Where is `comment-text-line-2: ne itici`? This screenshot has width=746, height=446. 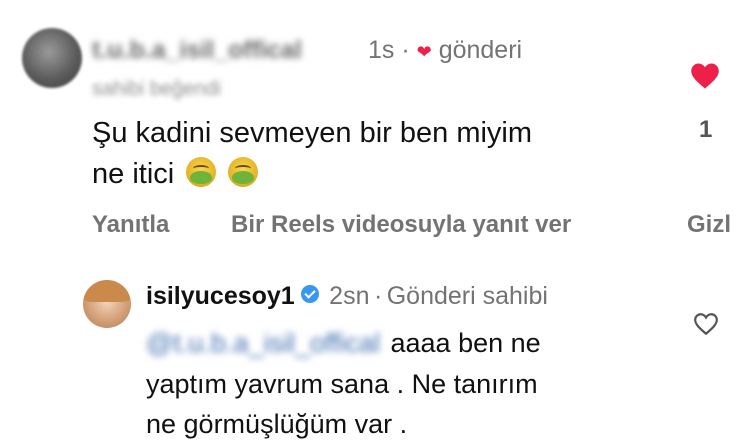 comment-text-line-2: ne itici is located at coordinates (133, 174).